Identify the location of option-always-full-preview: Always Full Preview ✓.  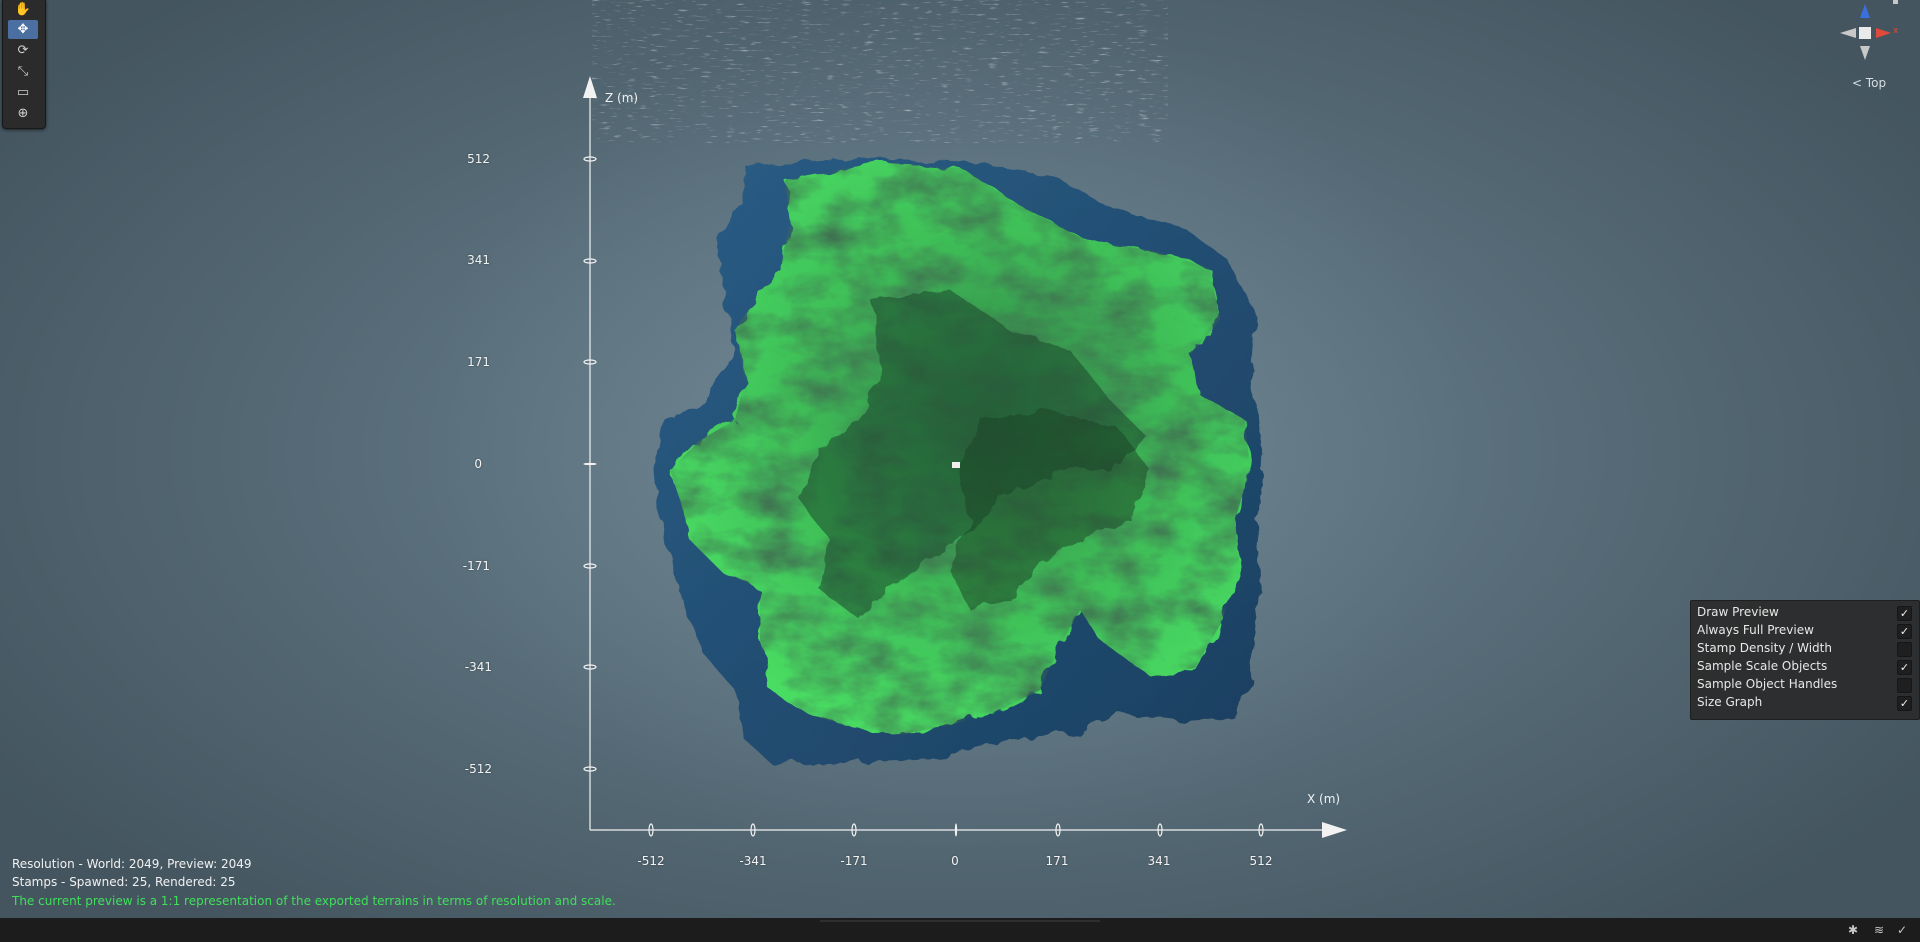
(1805, 631).